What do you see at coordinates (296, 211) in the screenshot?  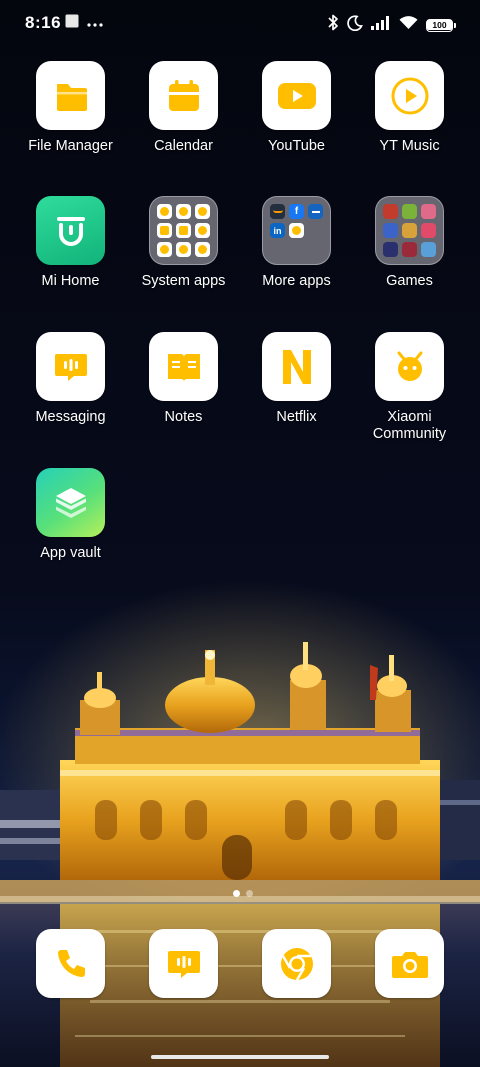 I see `facebook-icon: f` at bounding box center [296, 211].